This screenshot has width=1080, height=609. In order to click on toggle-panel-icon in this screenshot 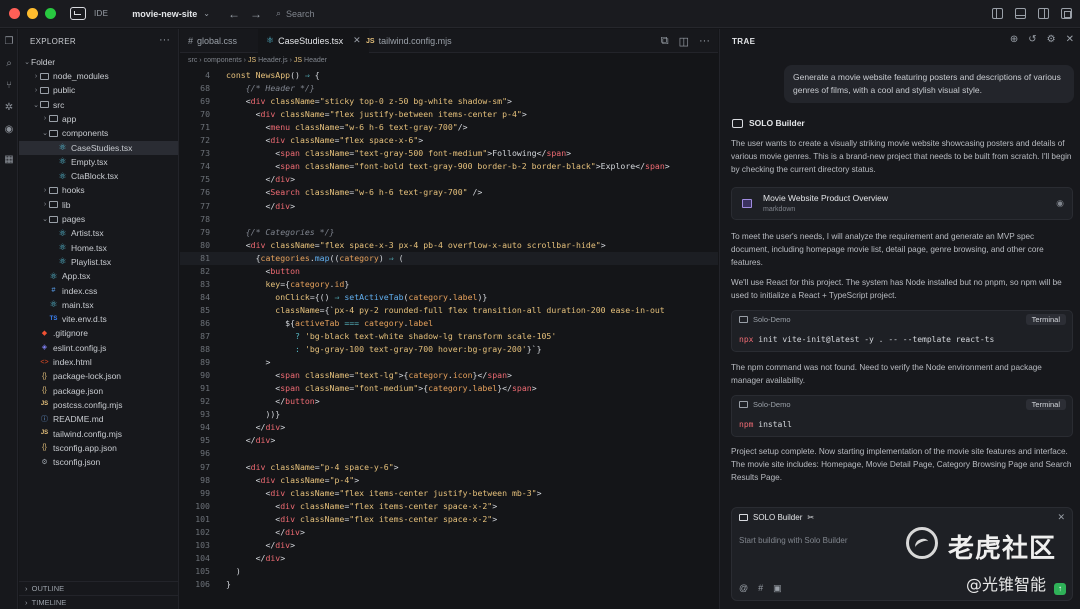, I will do `click(1020, 13)`.